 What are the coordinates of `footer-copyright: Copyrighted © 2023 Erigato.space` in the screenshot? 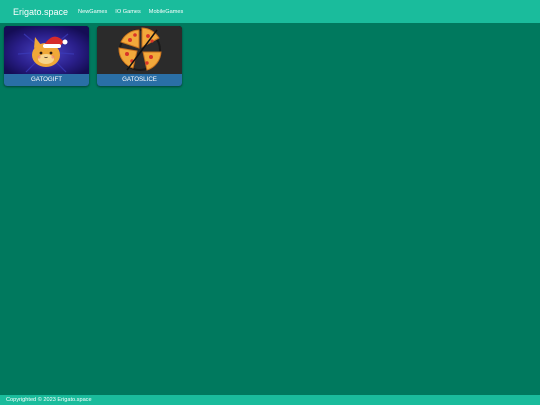 It's located at (270, 400).